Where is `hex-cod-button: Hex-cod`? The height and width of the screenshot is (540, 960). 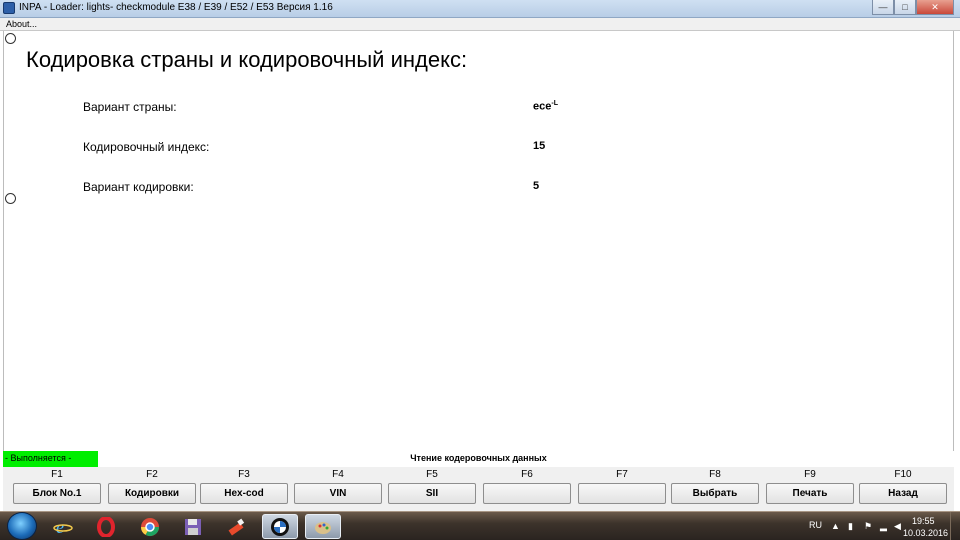 hex-cod-button: Hex-cod is located at coordinates (244, 493).